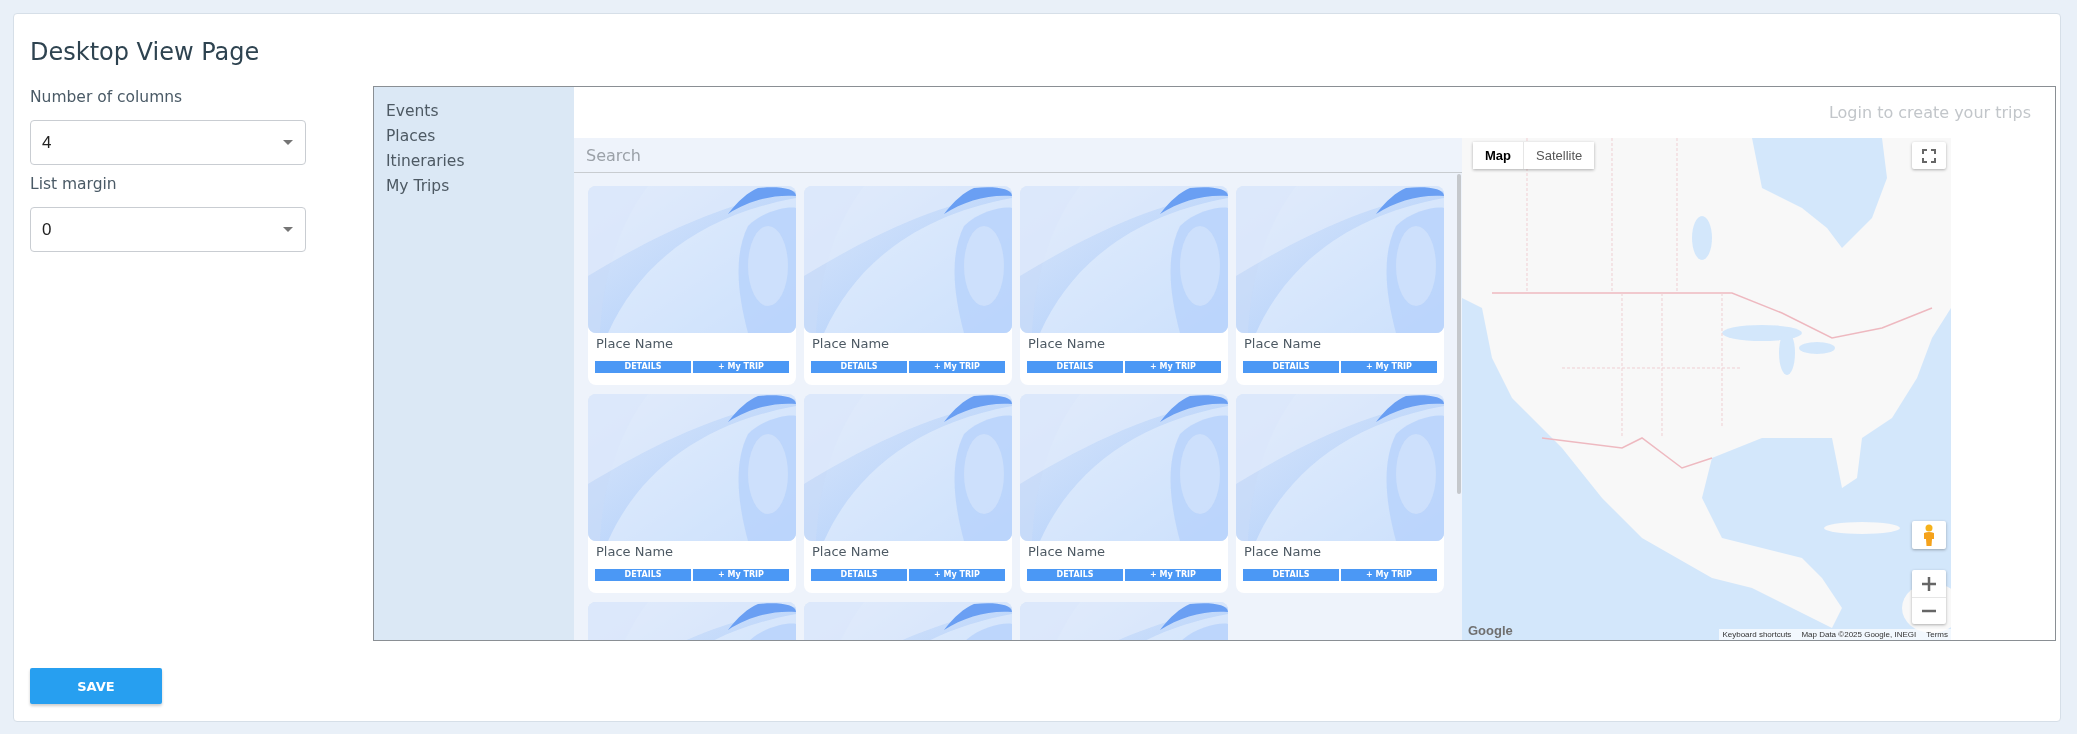  What do you see at coordinates (1929, 611) in the screenshot?
I see `minus-icon` at bounding box center [1929, 611].